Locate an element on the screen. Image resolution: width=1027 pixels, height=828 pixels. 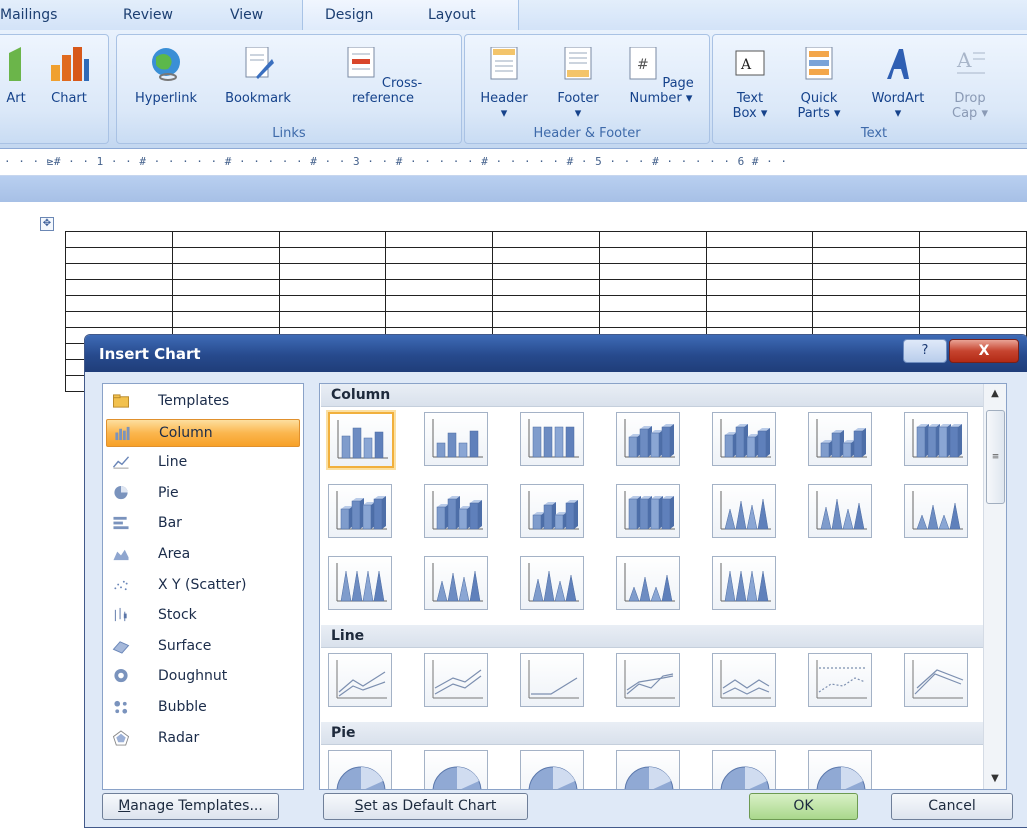
set-default-chart-button: Set as Default Chart is located at coordinates (425, 806).